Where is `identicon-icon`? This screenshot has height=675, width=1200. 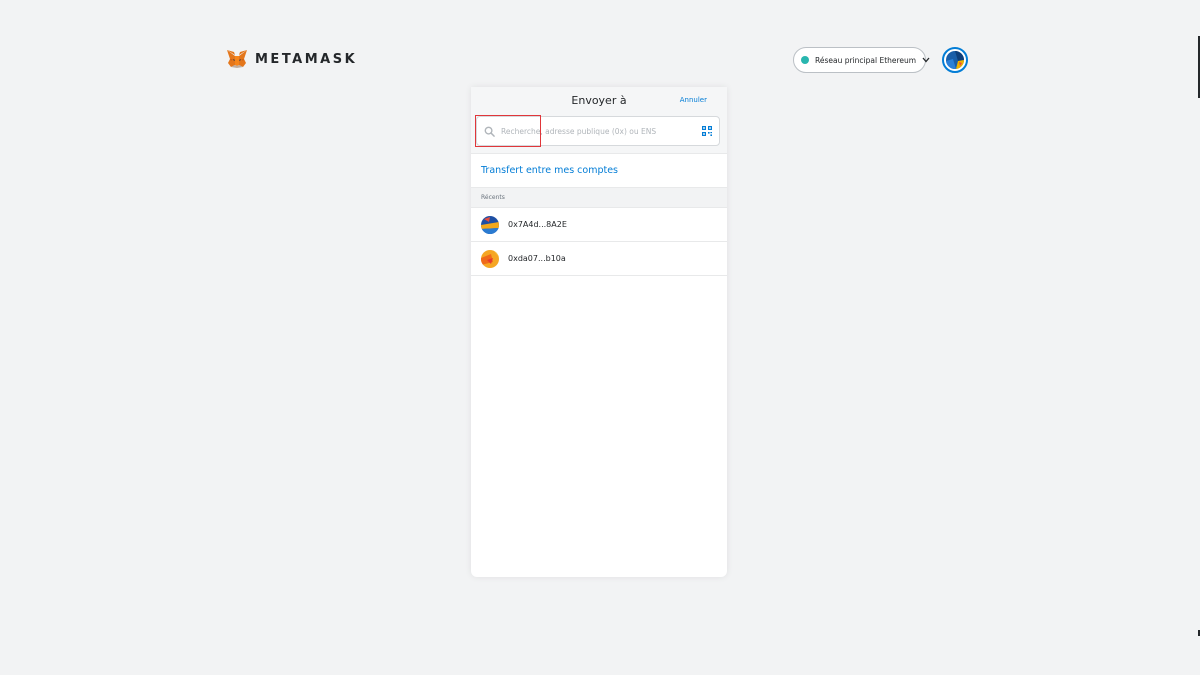
identicon-icon is located at coordinates (955, 60).